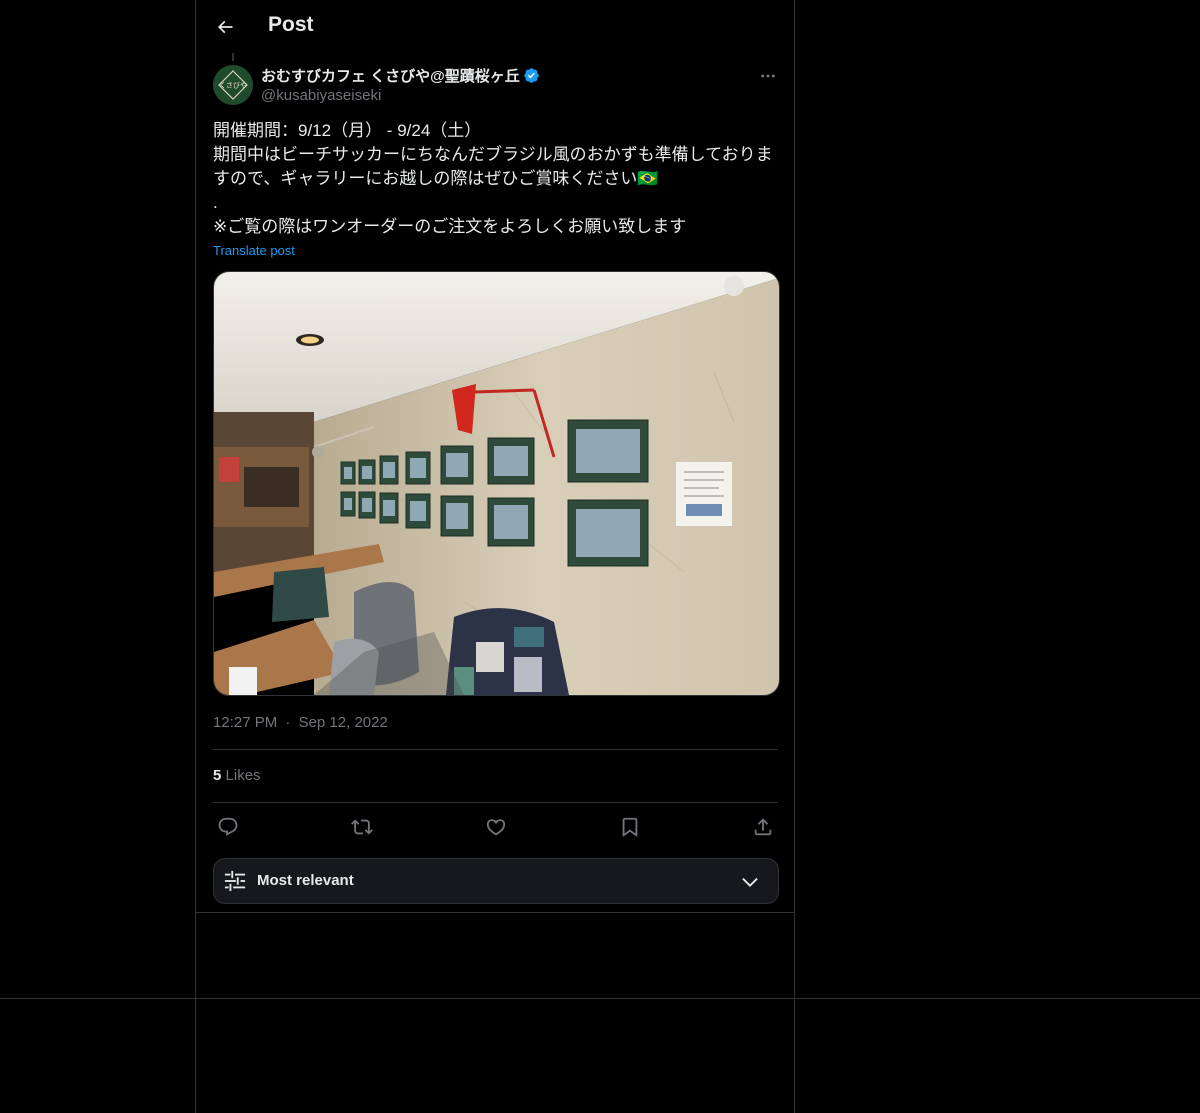 This screenshot has width=1200, height=1113. What do you see at coordinates (235, 881) in the screenshot?
I see `filter-sliders-icon` at bounding box center [235, 881].